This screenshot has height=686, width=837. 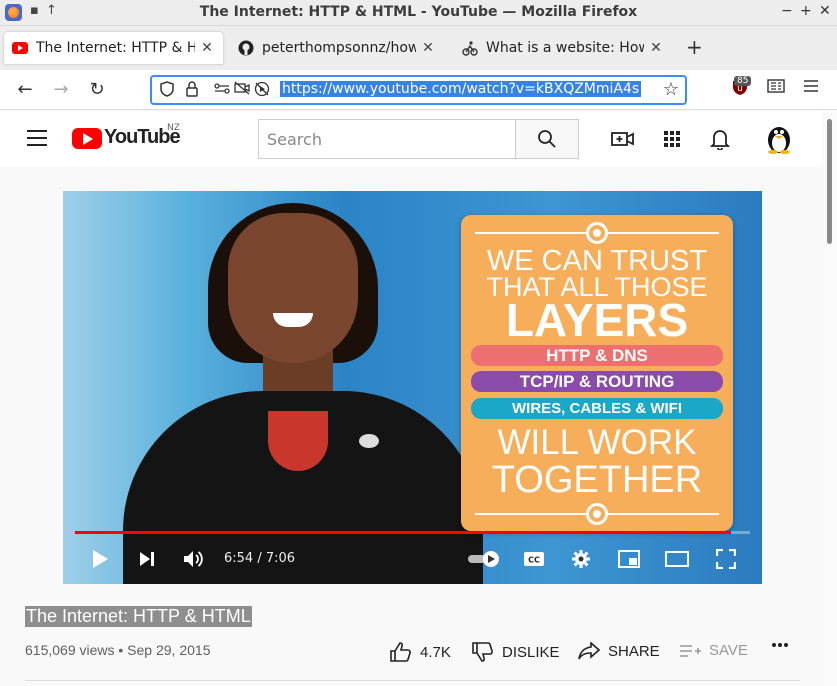 What do you see at coordinates (597, 480) in the screenshot?
I see `card-line-5: TOGETHER` at bounding box center [597, 480].